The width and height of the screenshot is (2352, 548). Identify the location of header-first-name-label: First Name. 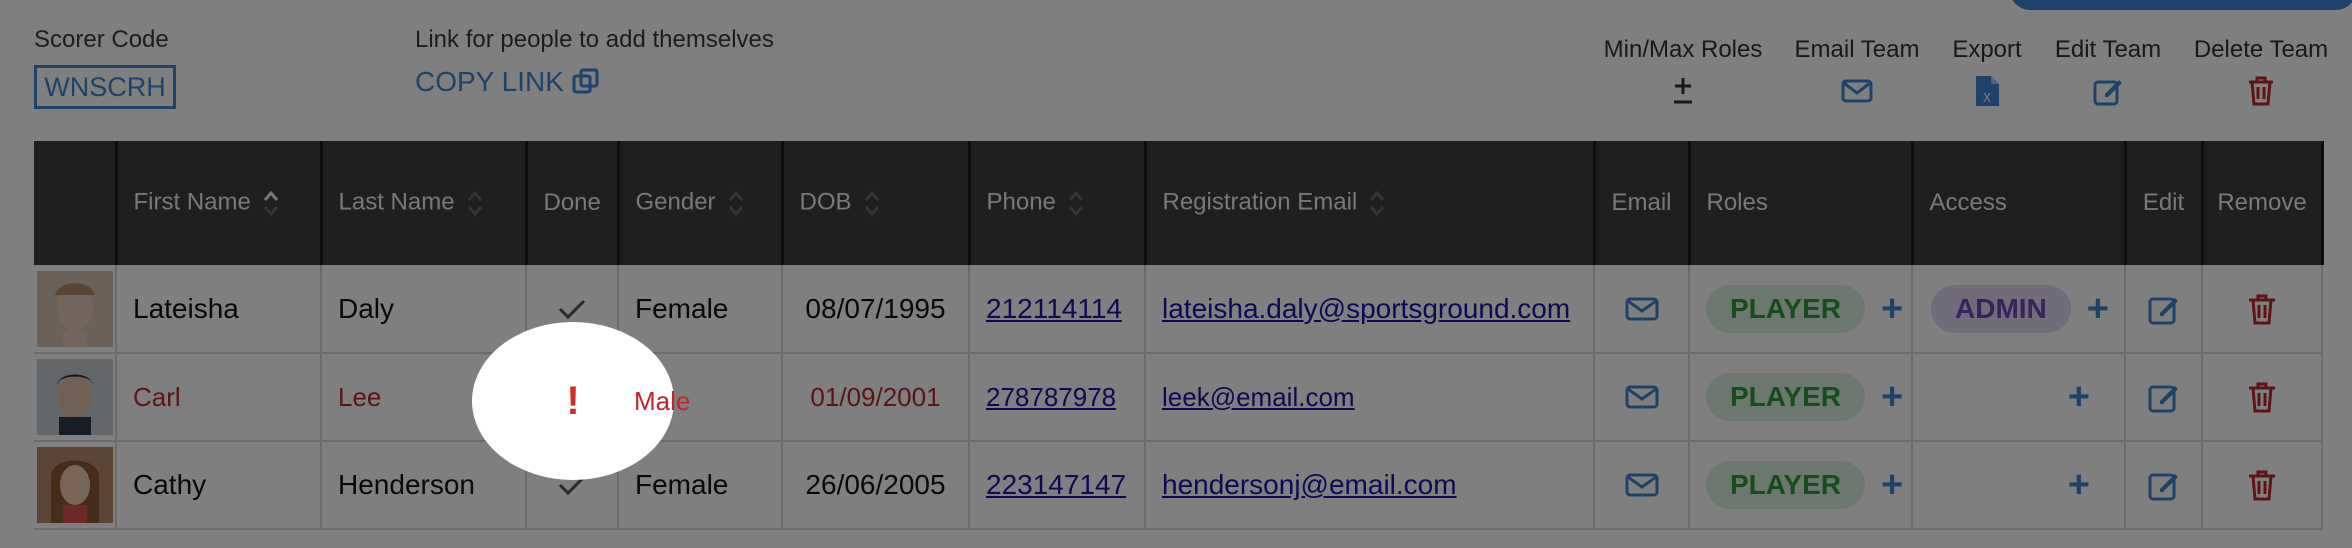
(192, 202).